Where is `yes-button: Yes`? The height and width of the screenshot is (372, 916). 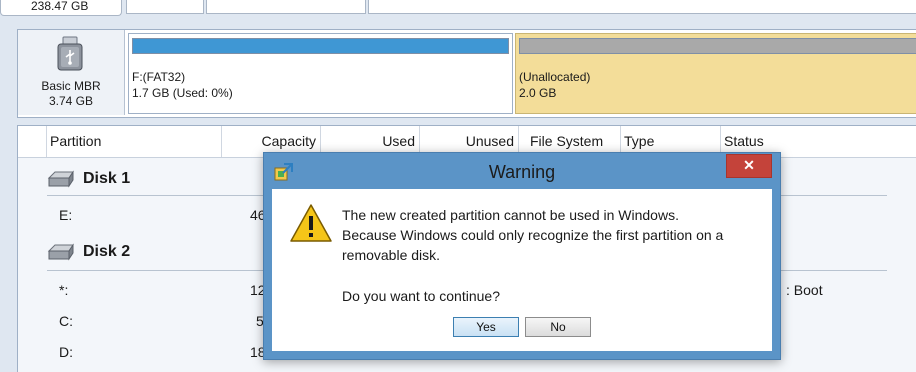 yes-button: Yes is located at coordinates (486, 327).